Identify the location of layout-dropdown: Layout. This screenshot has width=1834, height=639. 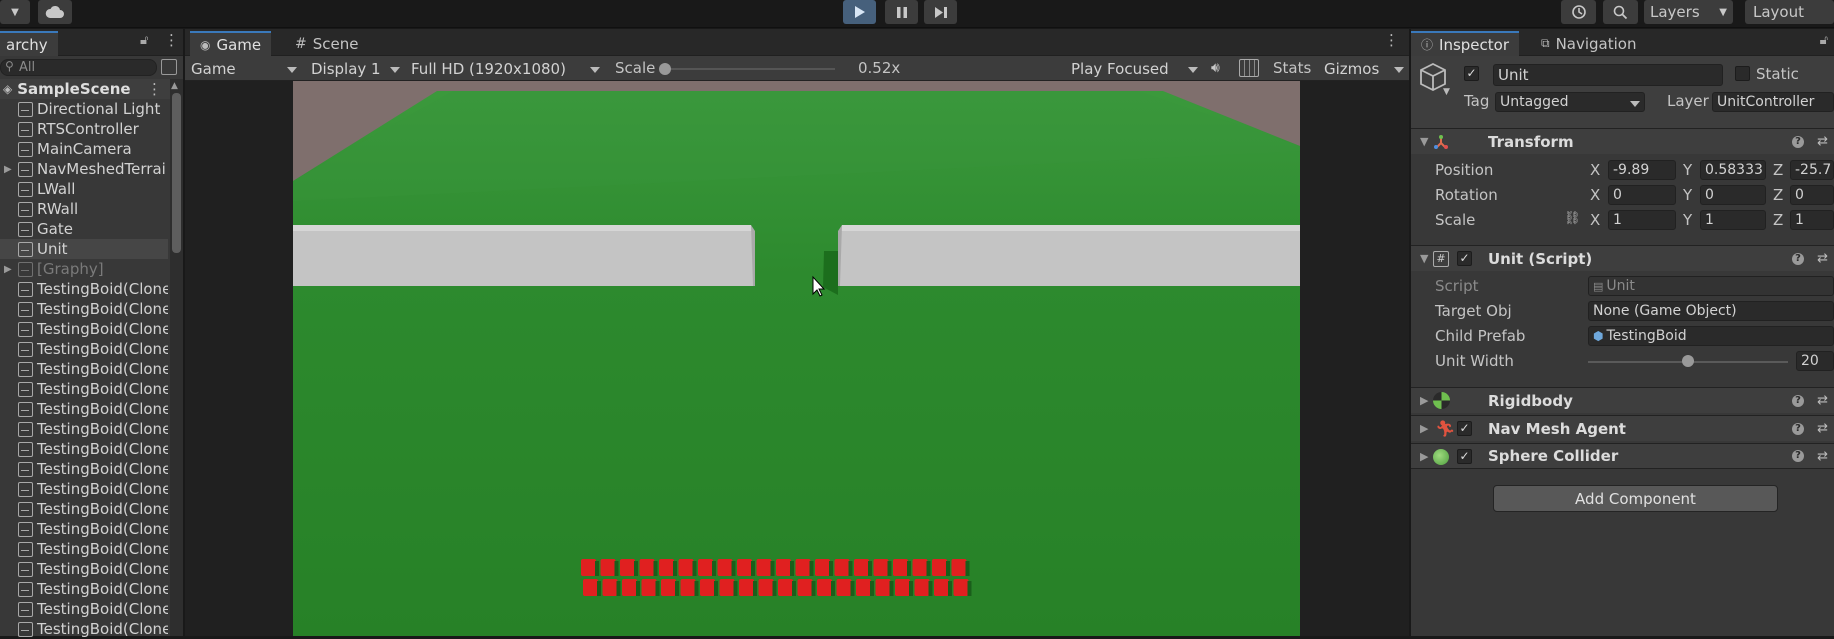
(1789, 12).